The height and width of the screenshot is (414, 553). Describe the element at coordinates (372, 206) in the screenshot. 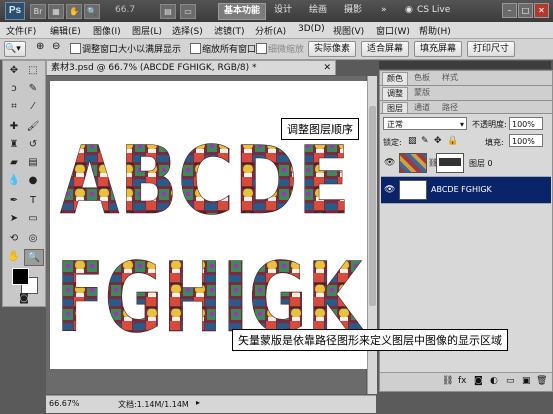

I see `scroll-thumb` at that location.